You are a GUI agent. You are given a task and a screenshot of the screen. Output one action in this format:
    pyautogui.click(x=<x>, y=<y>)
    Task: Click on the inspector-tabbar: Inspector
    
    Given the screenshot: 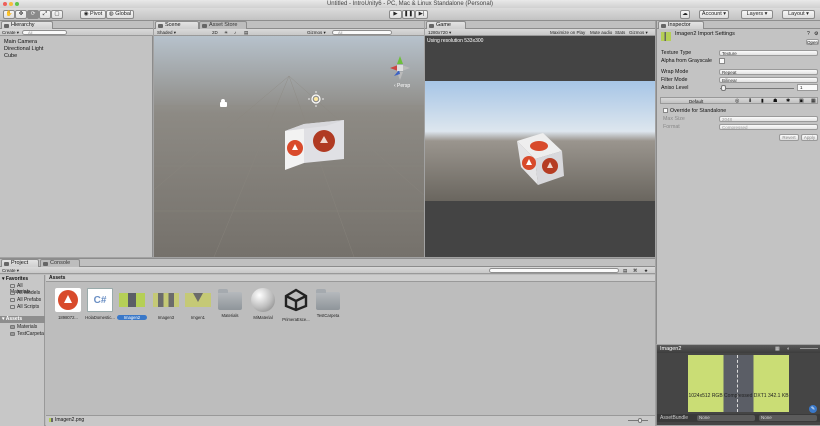 What is the action you would take?
    pyautogui.click(x=738, y=25)
    